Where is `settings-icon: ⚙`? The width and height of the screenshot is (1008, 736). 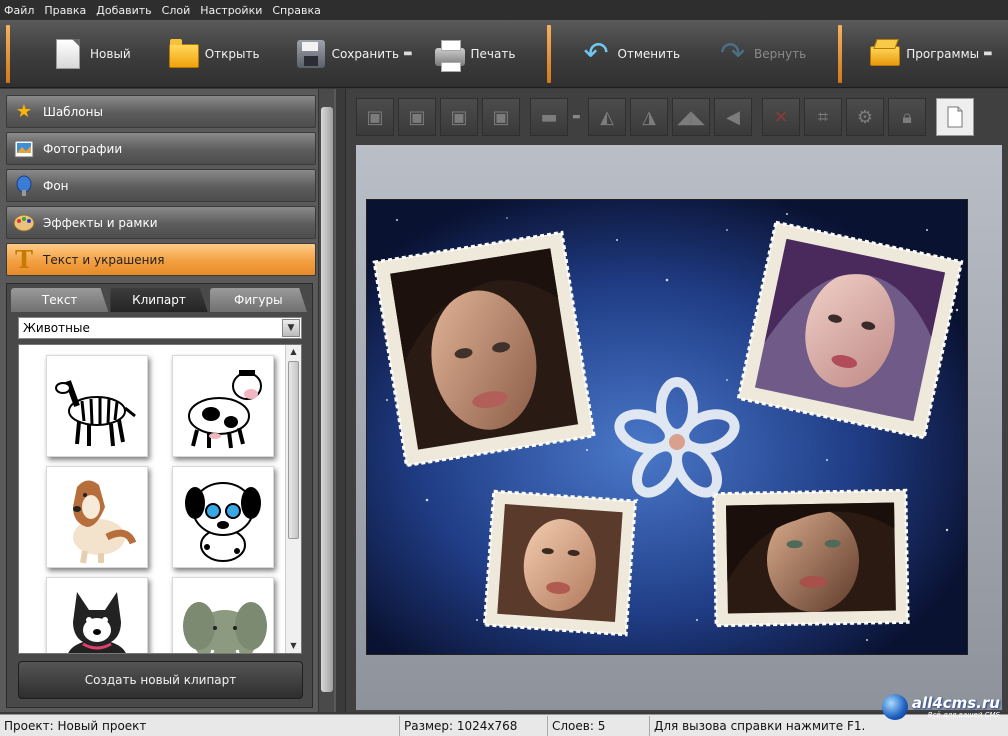
settings-icon: ⚙ is located at coordinates (865, 117).